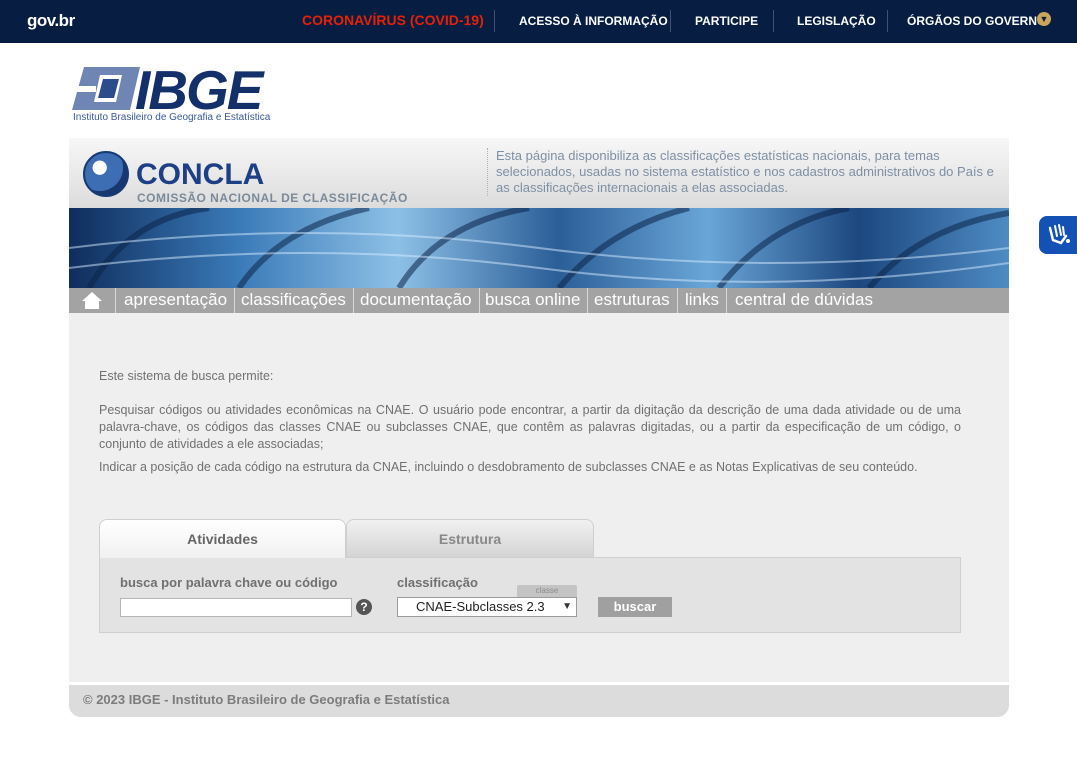 Image resolution: width=1077 pixels, height=773 pixels. What do you see at coordinates (200, 175) in the screenshot?
I see `concla-title: CONCLA` at bounding box center [200, 175].